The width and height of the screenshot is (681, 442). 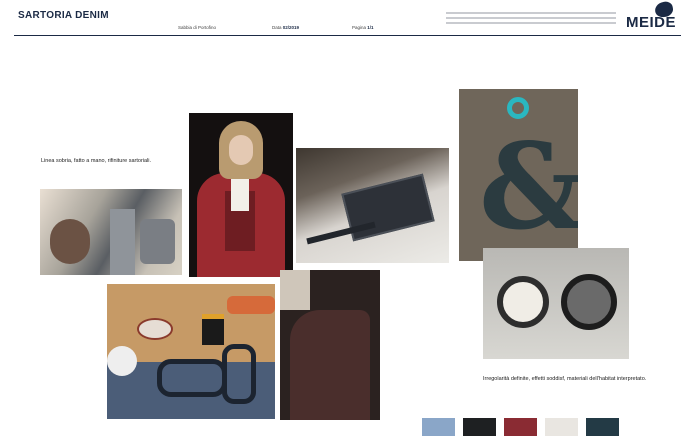 What do you see at coordinates (372, 205) in the screenshot?
I see `pocket-detail-photo` at bounding box center [372, 205].